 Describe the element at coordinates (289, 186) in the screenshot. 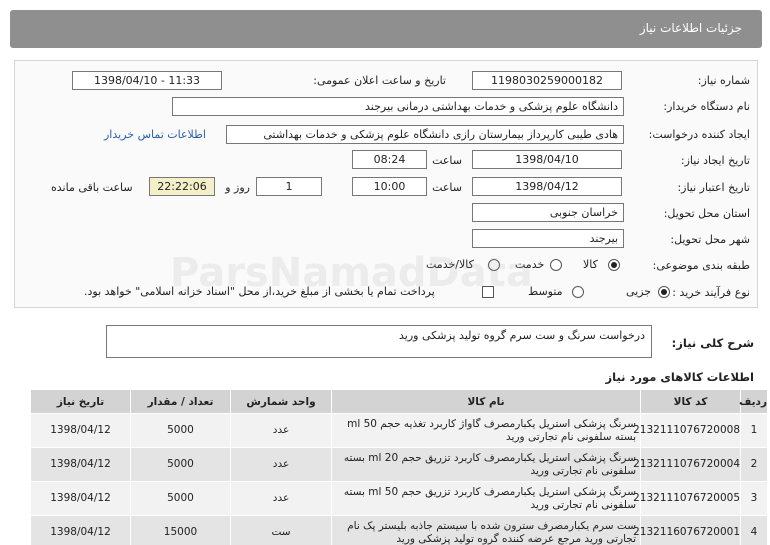

I see `remaining-days-field: 1` at that location.